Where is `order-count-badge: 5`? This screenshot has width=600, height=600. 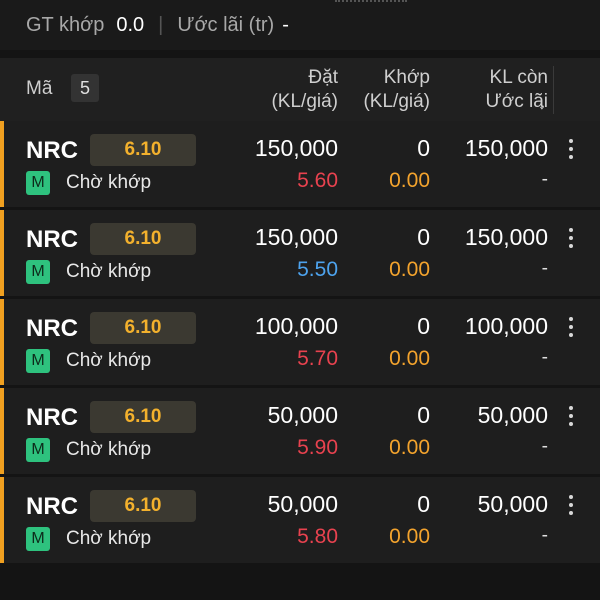
order-count-badge: 5 is located at coordinates (85, 88).